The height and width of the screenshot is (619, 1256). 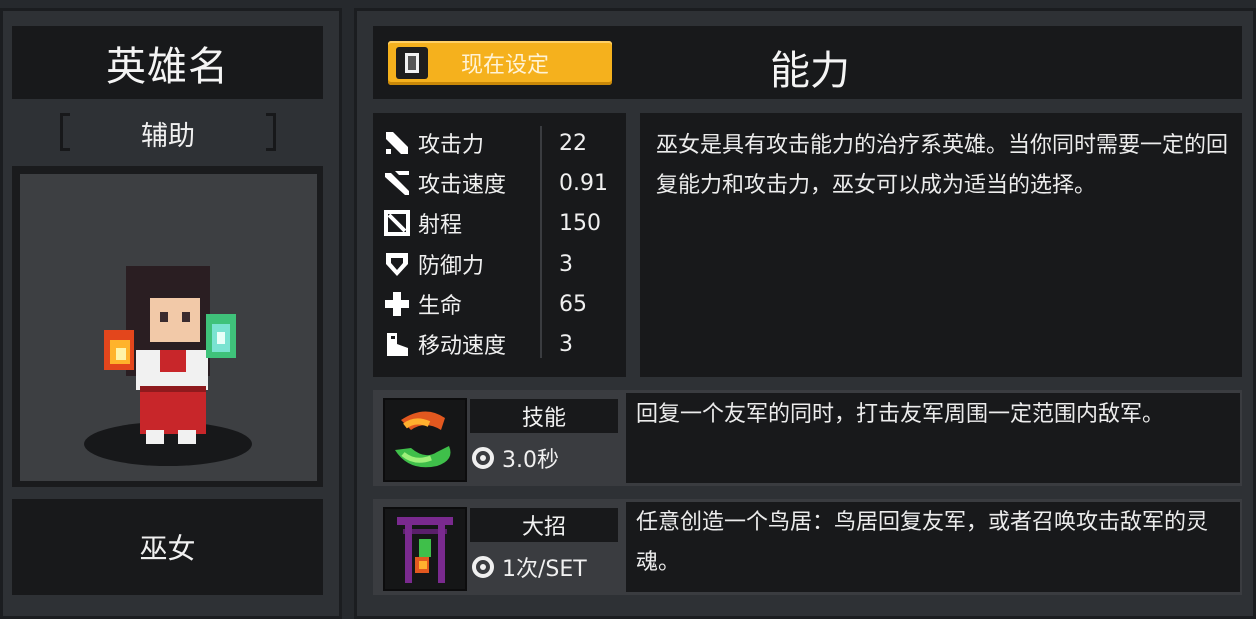 What do you see at coordinates (900, 414) in the screenshot?
I see `skill-description: 回复一个友军的同时，打击友军周围一定范围内敌军。` at bounding box center [900, 414].